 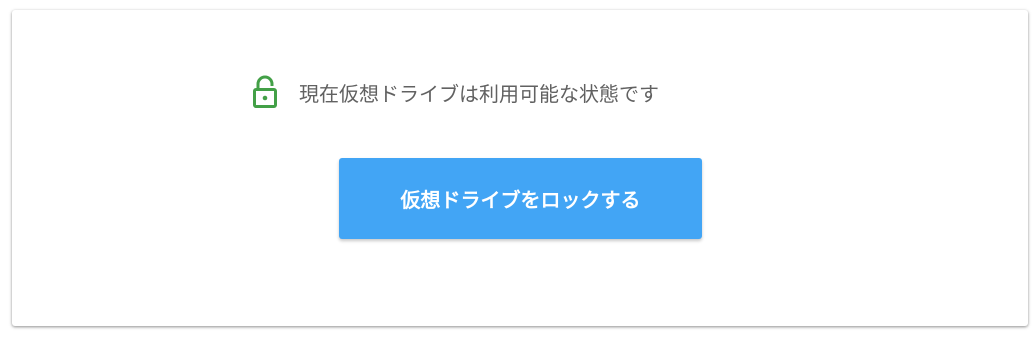 What do you see at coordinates (520, 198) in the screenshot?
I see `lock-drive-button: 仮想ドライブをロックする` at bounding box center [520, 198].